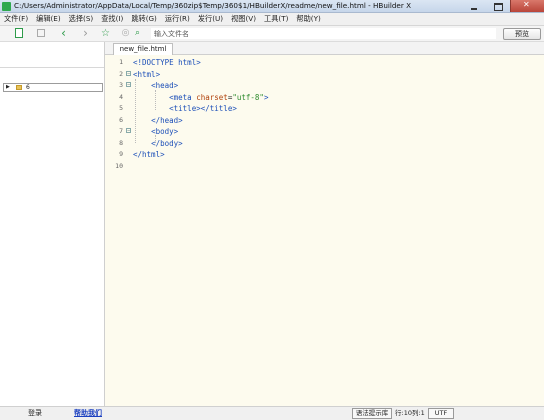 This screenshot has width=544, height=420. Describe the element at coordinates (52, 55) in the screenshot. I see `project-panel-header` at that location.